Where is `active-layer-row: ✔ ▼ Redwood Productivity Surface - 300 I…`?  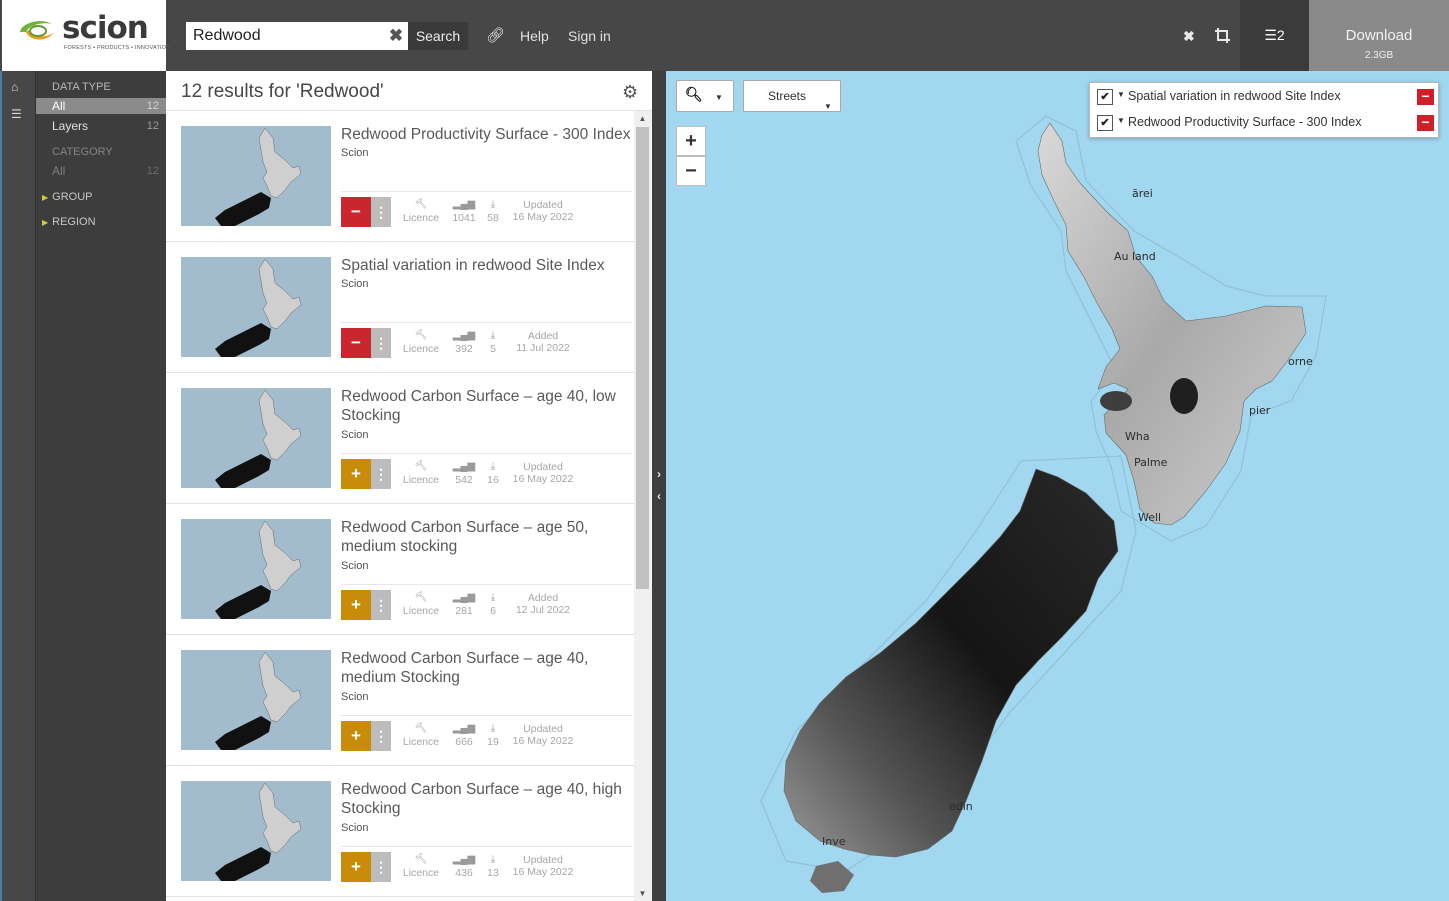 active-layer-row: ✔ ▼ Redwood Productivity Surface - 300 I… is located at coordinates (1265, 123).